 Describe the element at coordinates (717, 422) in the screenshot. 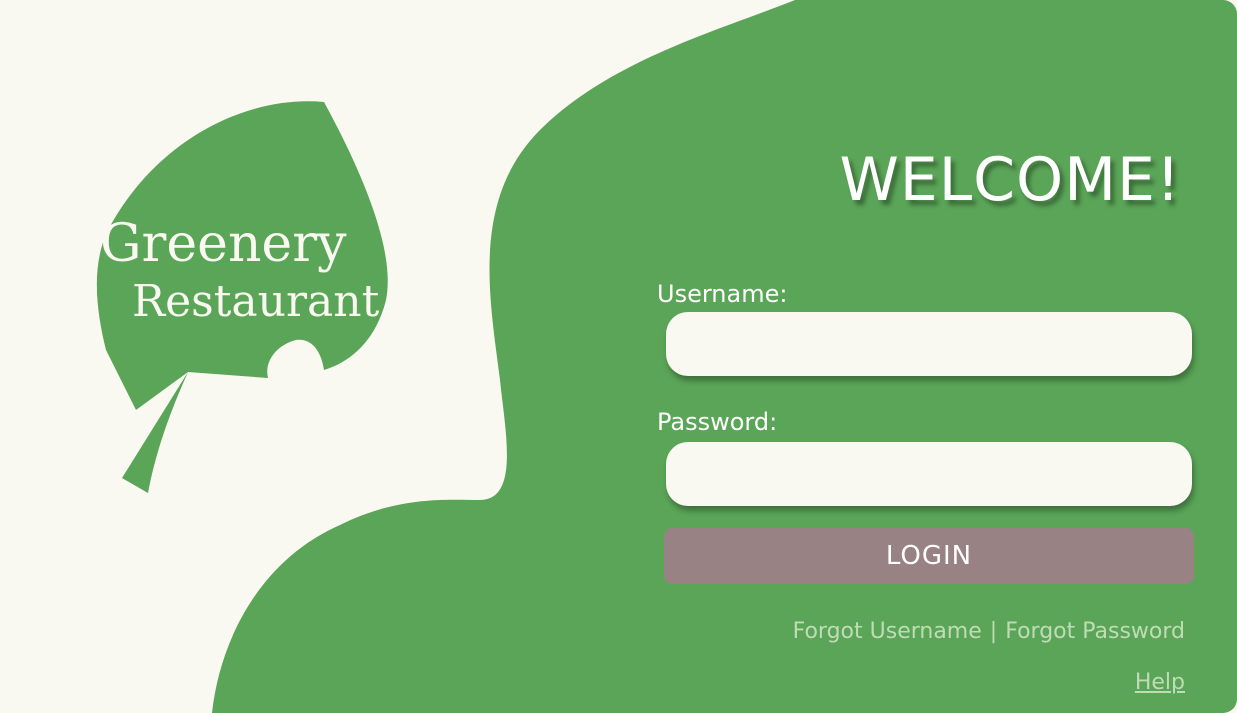

I see `password-label: Password:` at that location.